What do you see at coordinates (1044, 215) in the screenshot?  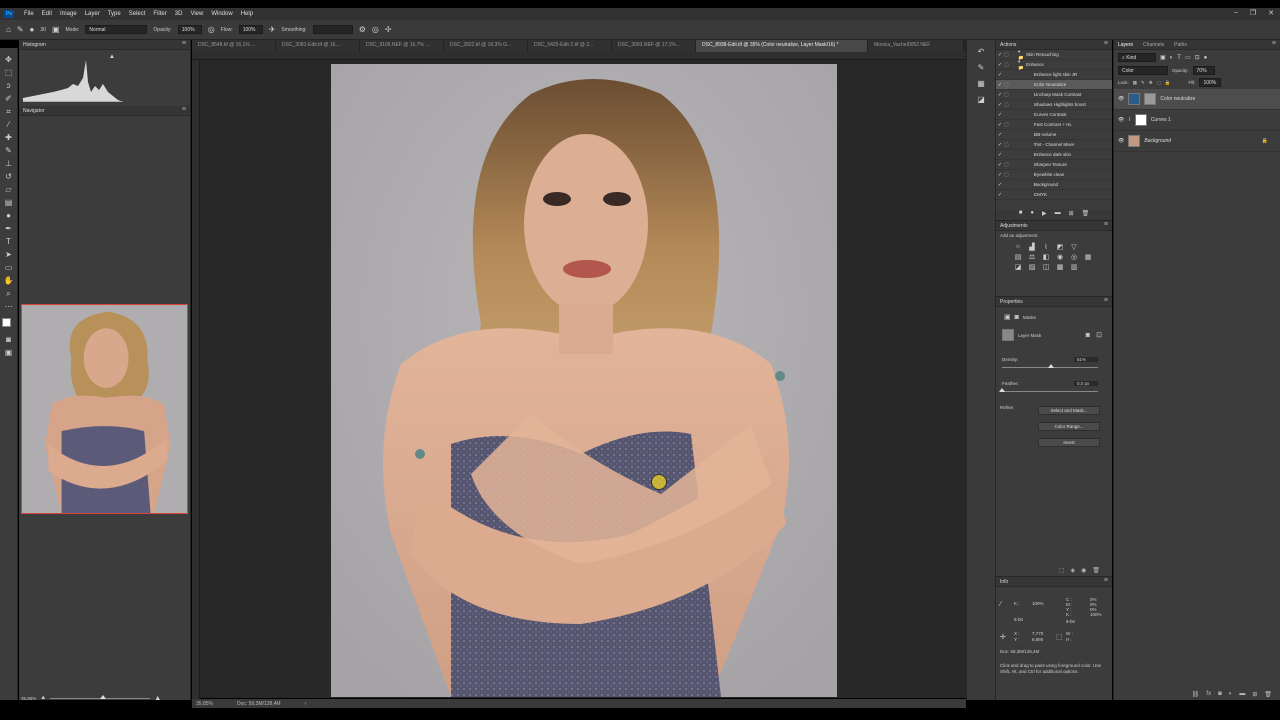 I see `play-icon: ▶` at bounding box center [1044, 215].